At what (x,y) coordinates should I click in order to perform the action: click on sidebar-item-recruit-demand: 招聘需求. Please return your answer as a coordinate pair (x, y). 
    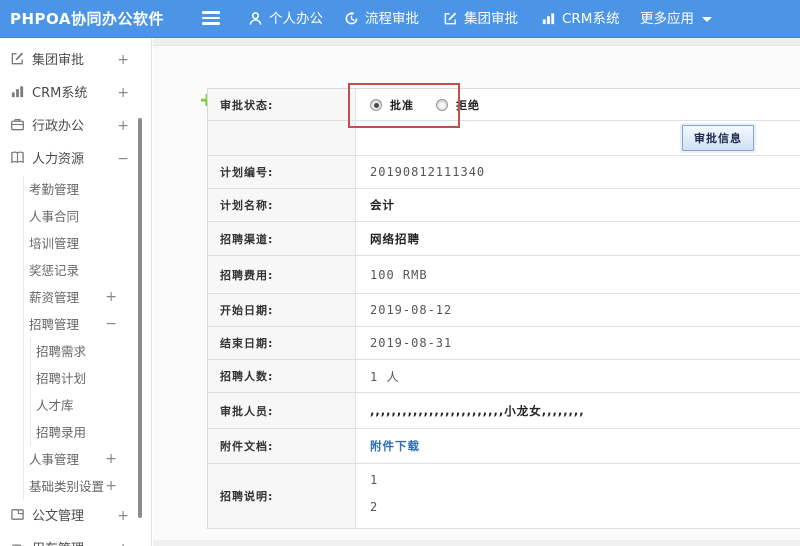
    Looking at the image, I should click on (91, 351).